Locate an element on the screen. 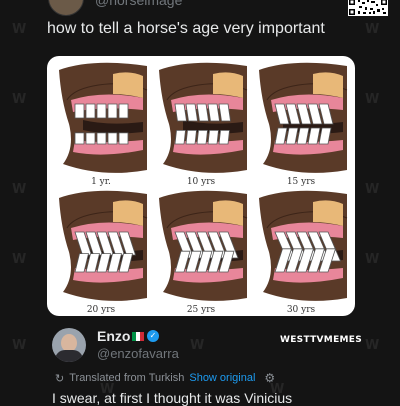 This screenshot has width=400, height=406. translate-icon: ↻ is located at coordinates (60, 378).